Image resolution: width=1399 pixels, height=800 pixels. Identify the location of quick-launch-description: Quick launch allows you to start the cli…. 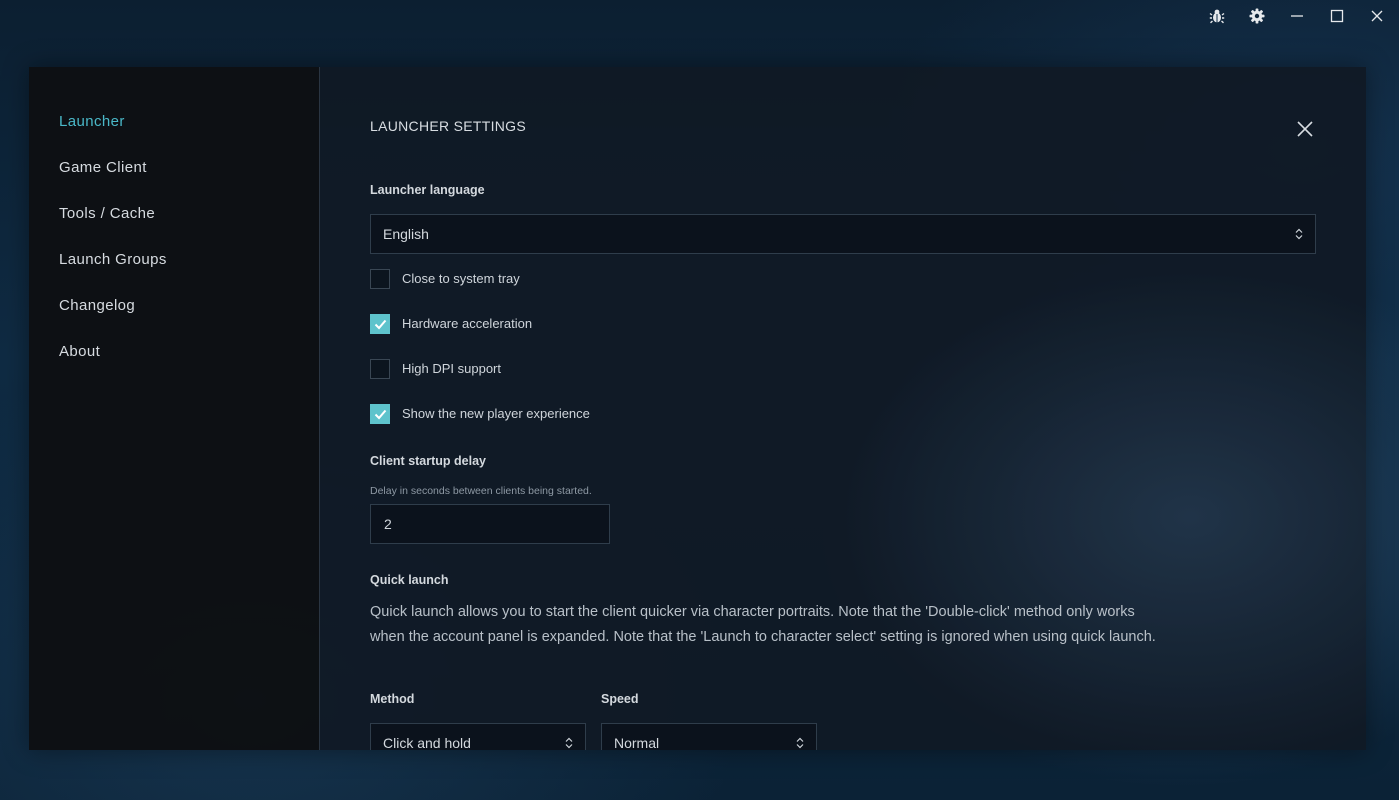
(763, 624).